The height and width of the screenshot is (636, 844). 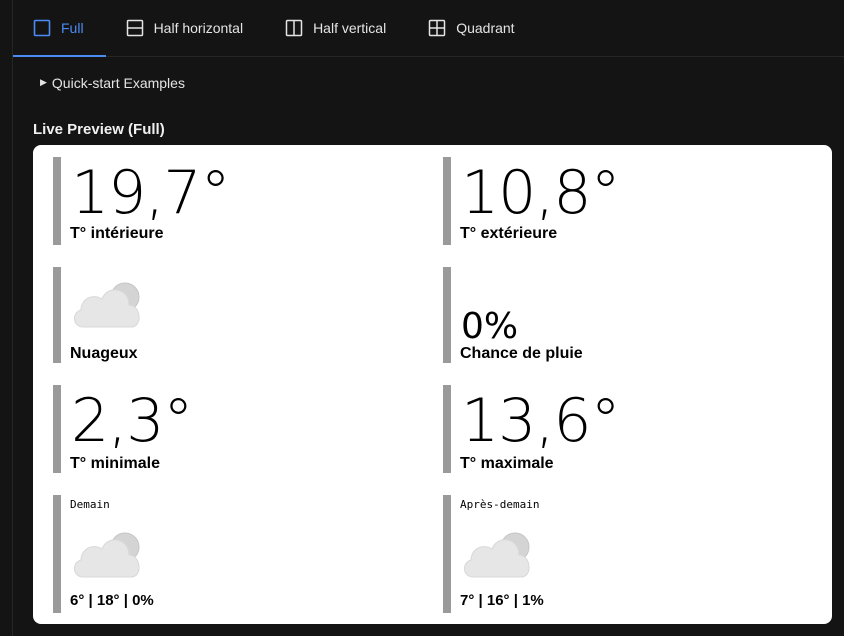 I want to click on quadrant-icon, so click(x=437, y=28).